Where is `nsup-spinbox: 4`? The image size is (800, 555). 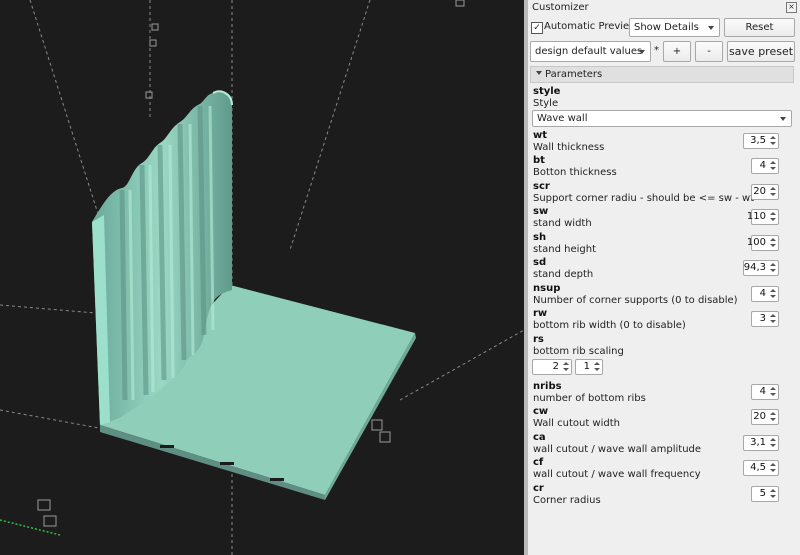
nsup-spinbox: 4 is located at coordinates (765, 294).